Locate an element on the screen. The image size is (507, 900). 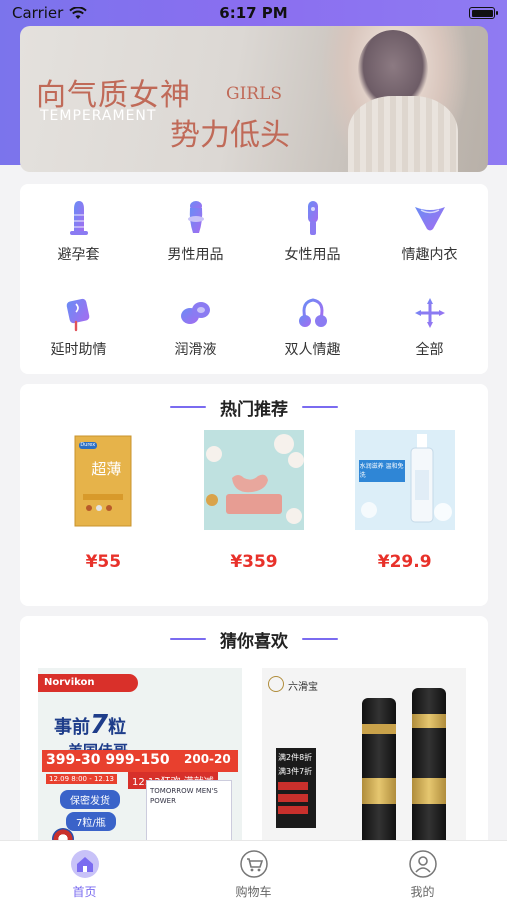
category-female-products: 女性用品 is located at coordinates (312, 231).